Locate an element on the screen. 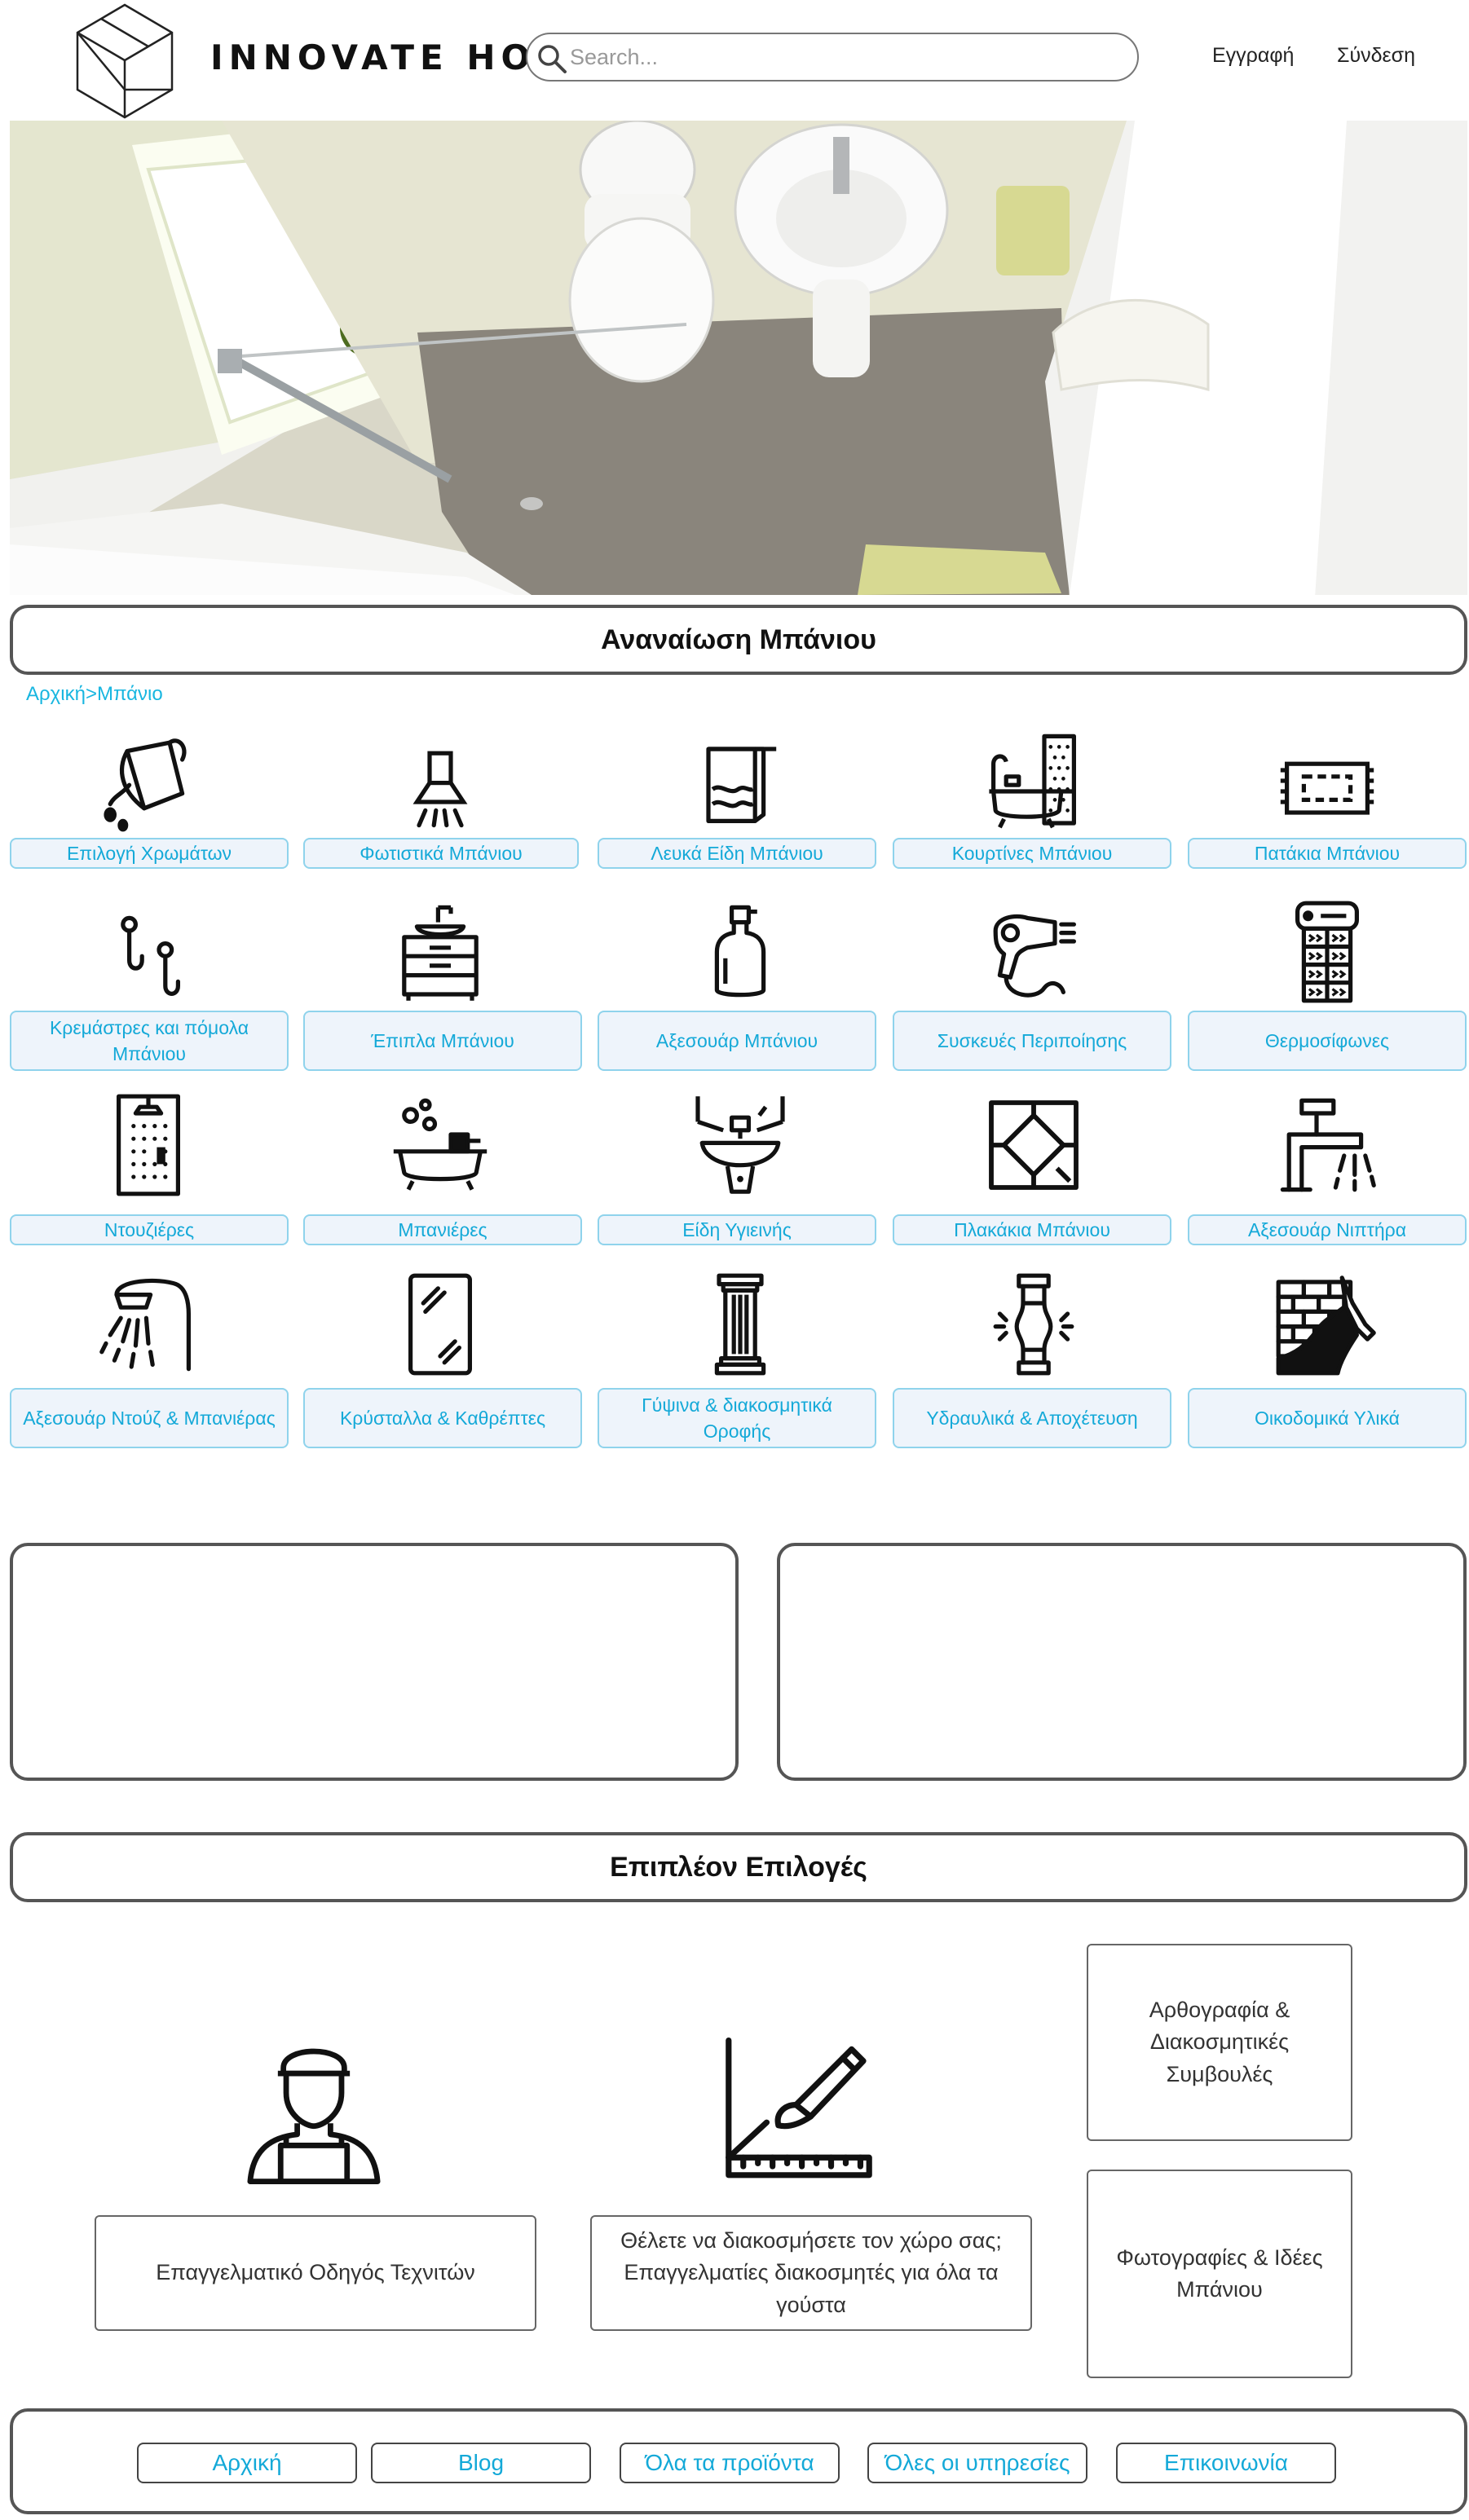 This screenshot has height=2520, width=1469. shower-head-icon is located at coordinates (148, 1324).